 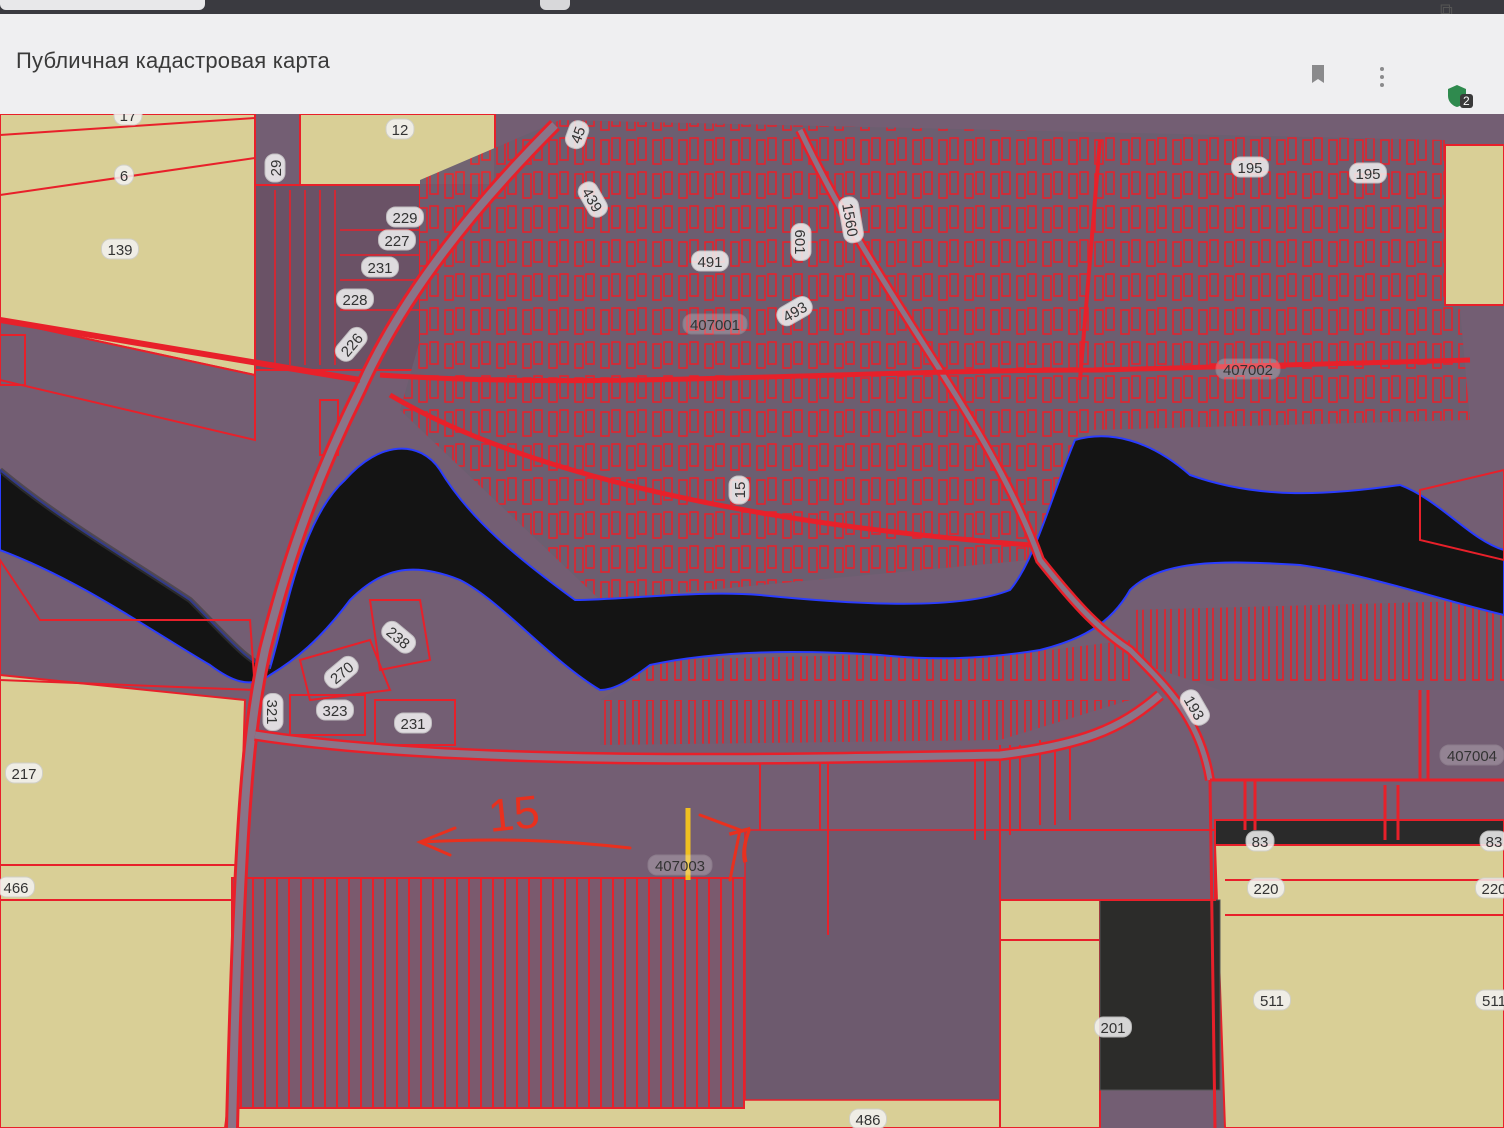 I want to click on parcel-label-p195a: 195, so click(x=1250, y=167).